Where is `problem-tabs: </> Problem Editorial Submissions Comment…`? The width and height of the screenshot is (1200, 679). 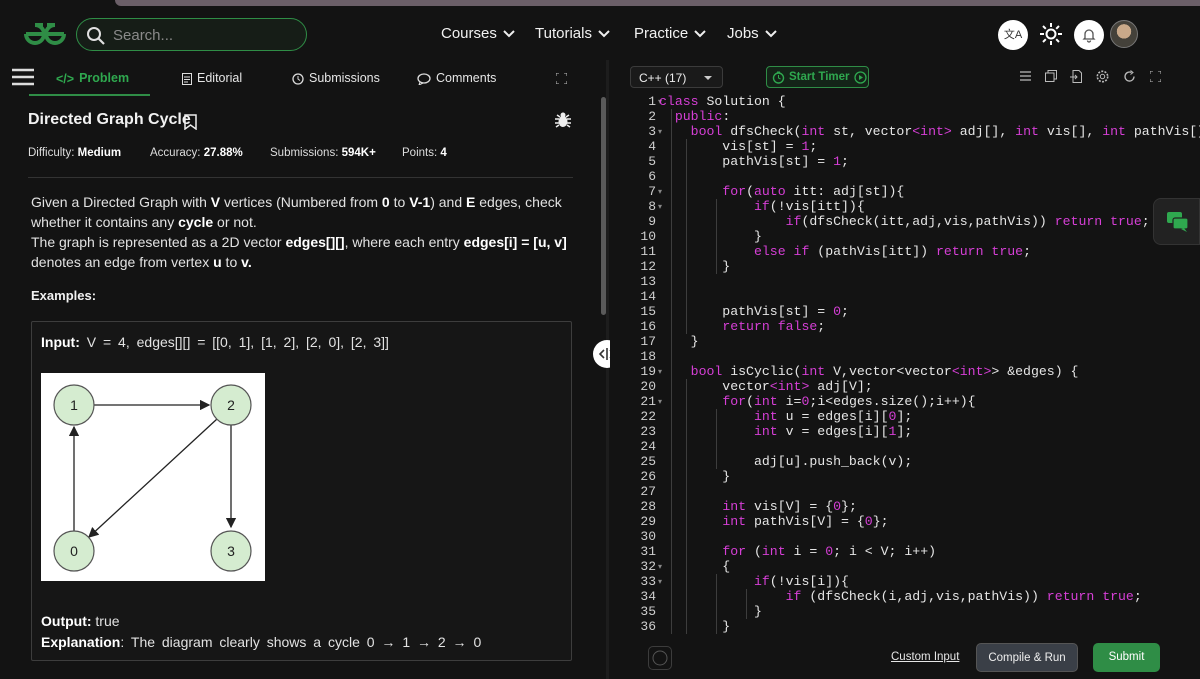 problem-tabs: </> Problem Editorial Submissions Comment… is located at coordinates (302, 78).